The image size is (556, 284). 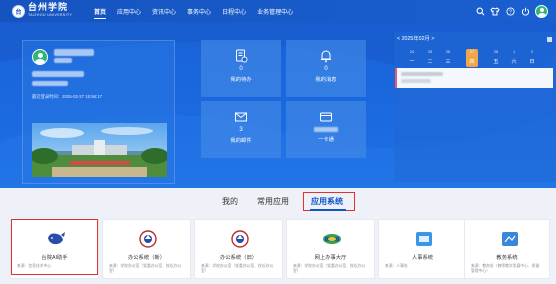 What do you see at coordinates (328, 210) in the screenshot?
I see `tab-active-underline` at bounding box center [328, 210].